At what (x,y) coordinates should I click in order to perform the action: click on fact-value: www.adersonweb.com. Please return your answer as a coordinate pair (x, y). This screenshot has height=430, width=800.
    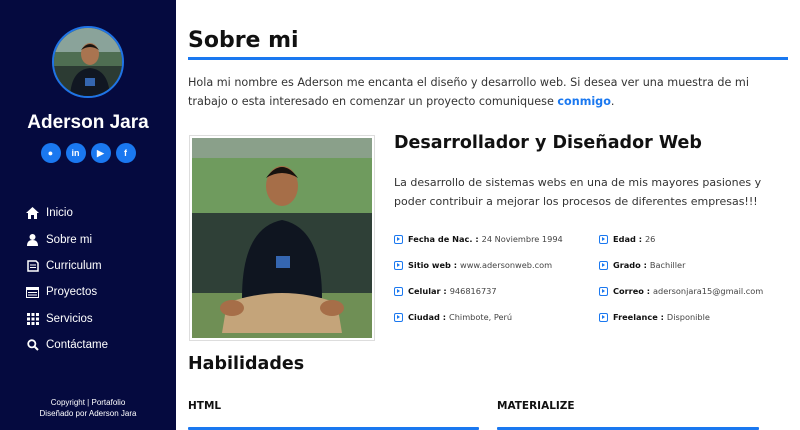
    Looking at the image, I should click on (506, 265).